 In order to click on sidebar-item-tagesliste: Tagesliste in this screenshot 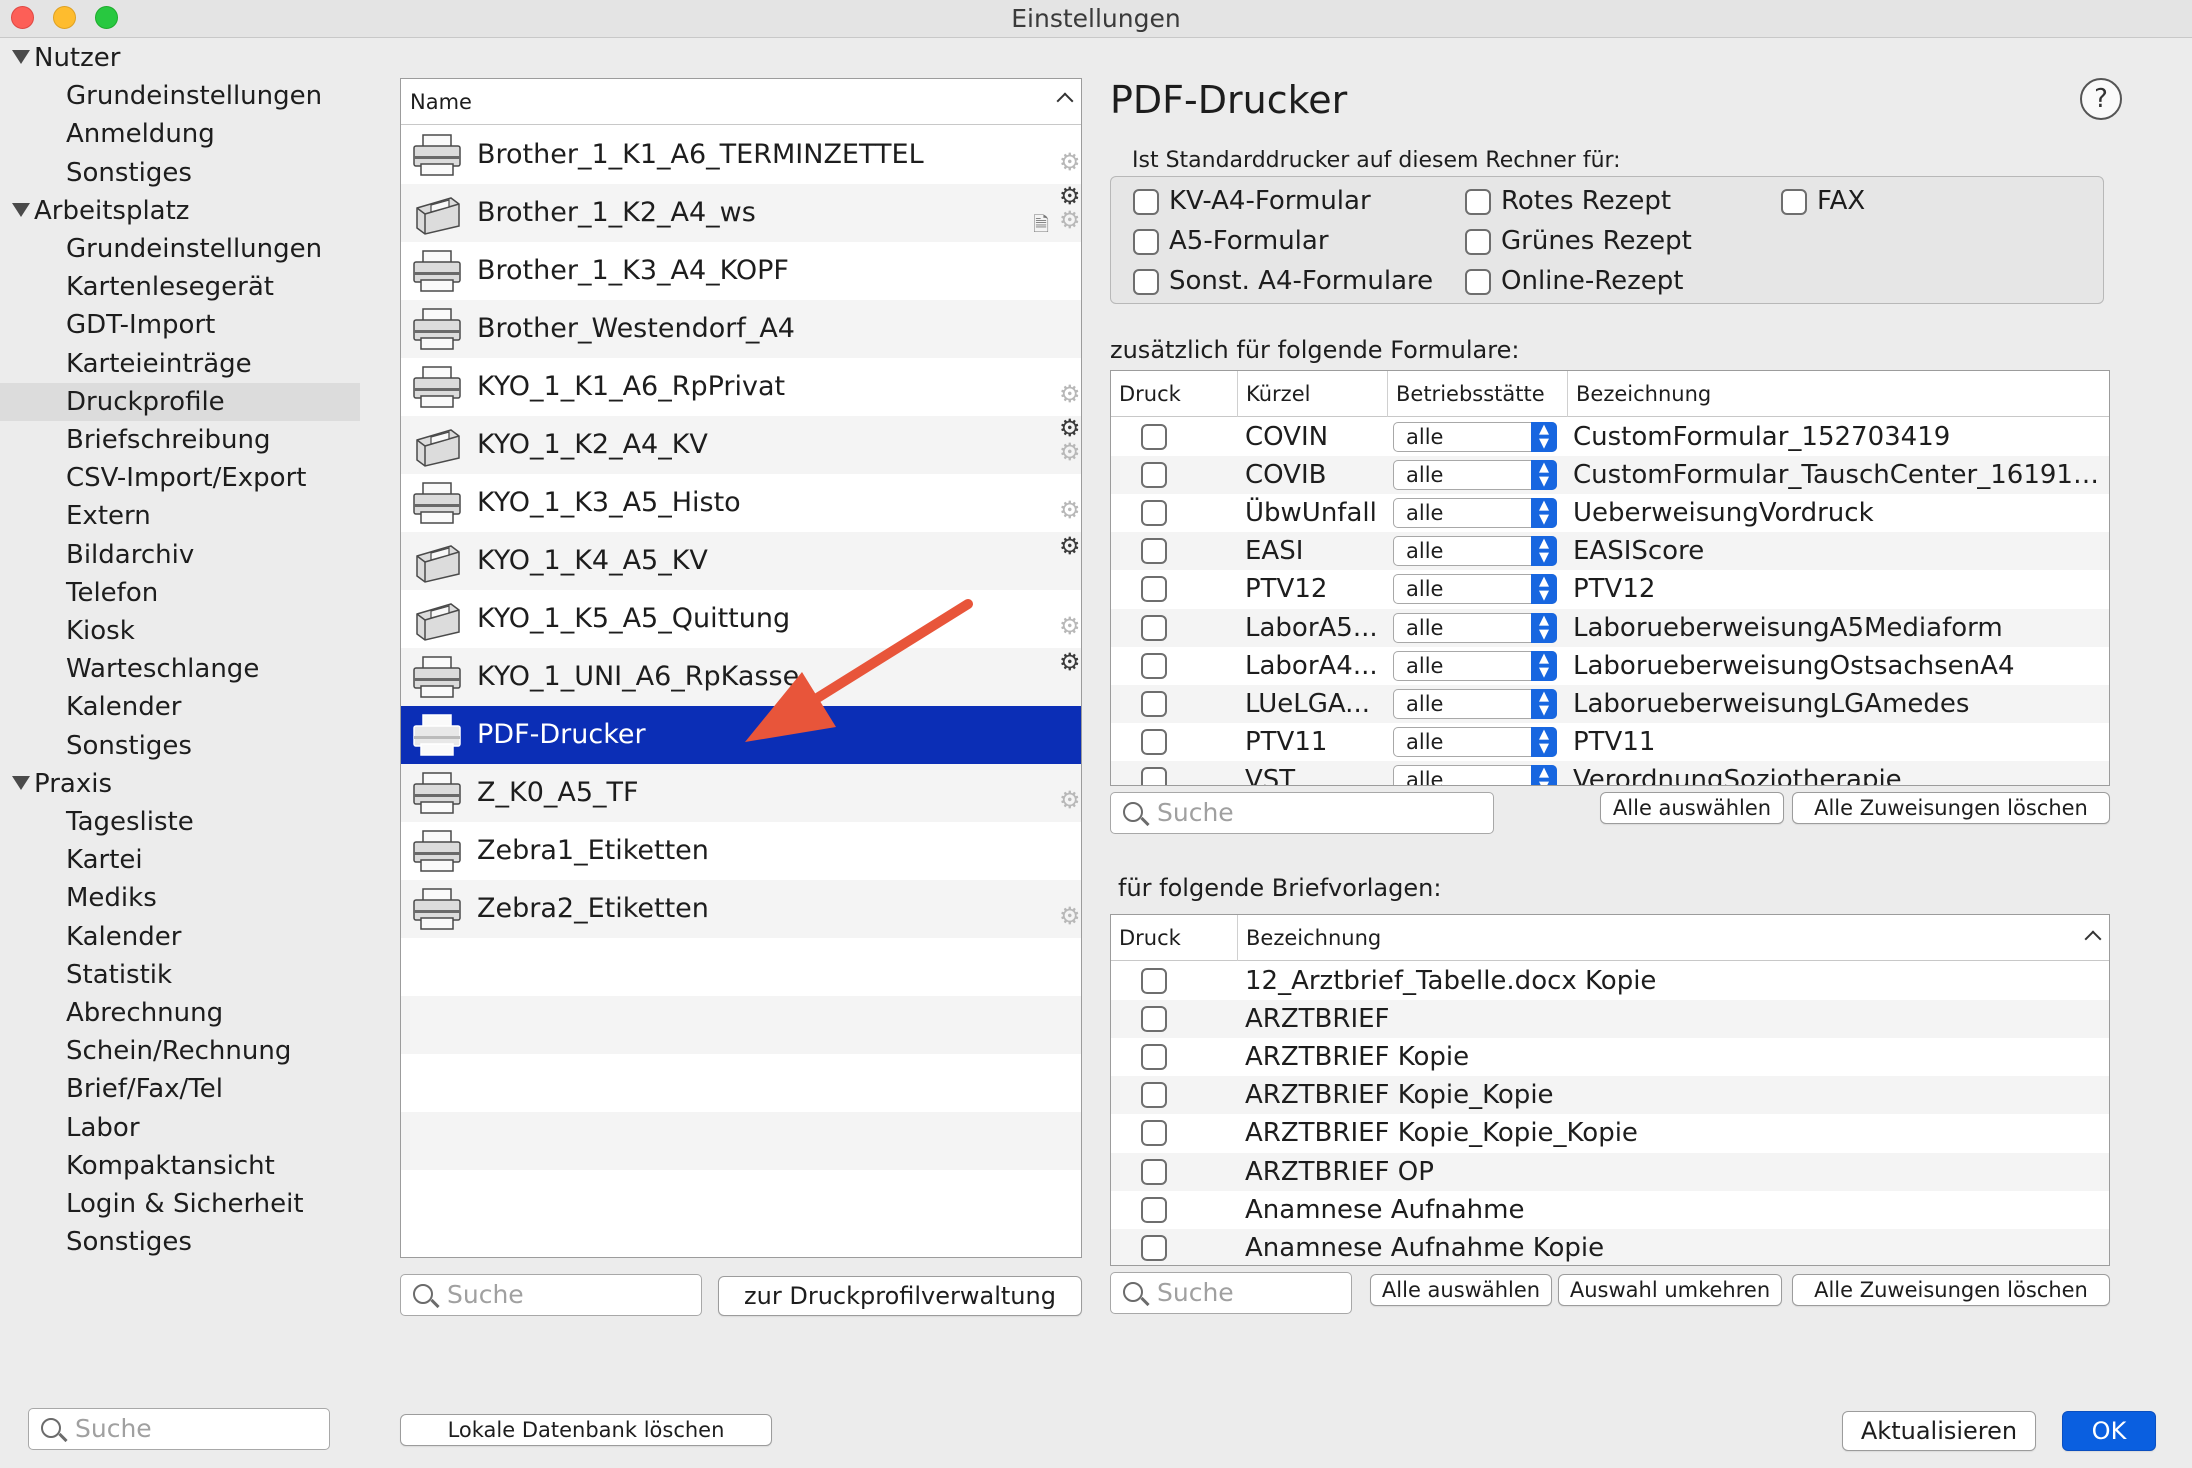, I will do `click(180, 822)`.